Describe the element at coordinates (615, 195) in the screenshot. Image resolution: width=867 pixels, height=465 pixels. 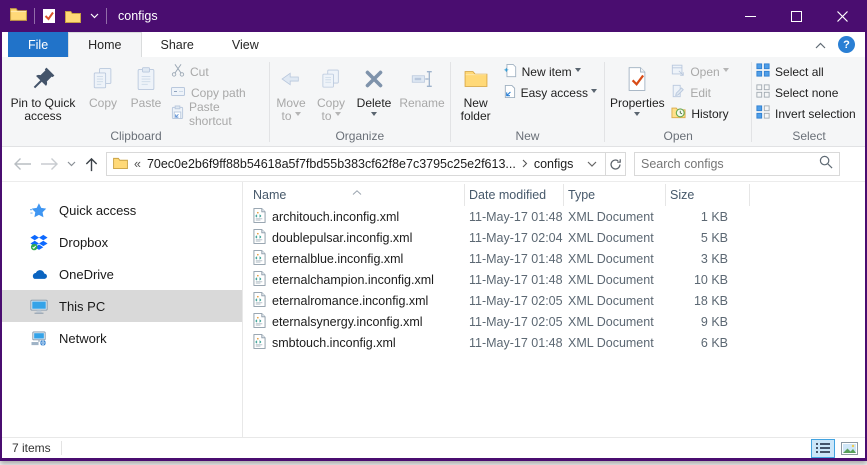
I see `column-header-type: Type` at that location.